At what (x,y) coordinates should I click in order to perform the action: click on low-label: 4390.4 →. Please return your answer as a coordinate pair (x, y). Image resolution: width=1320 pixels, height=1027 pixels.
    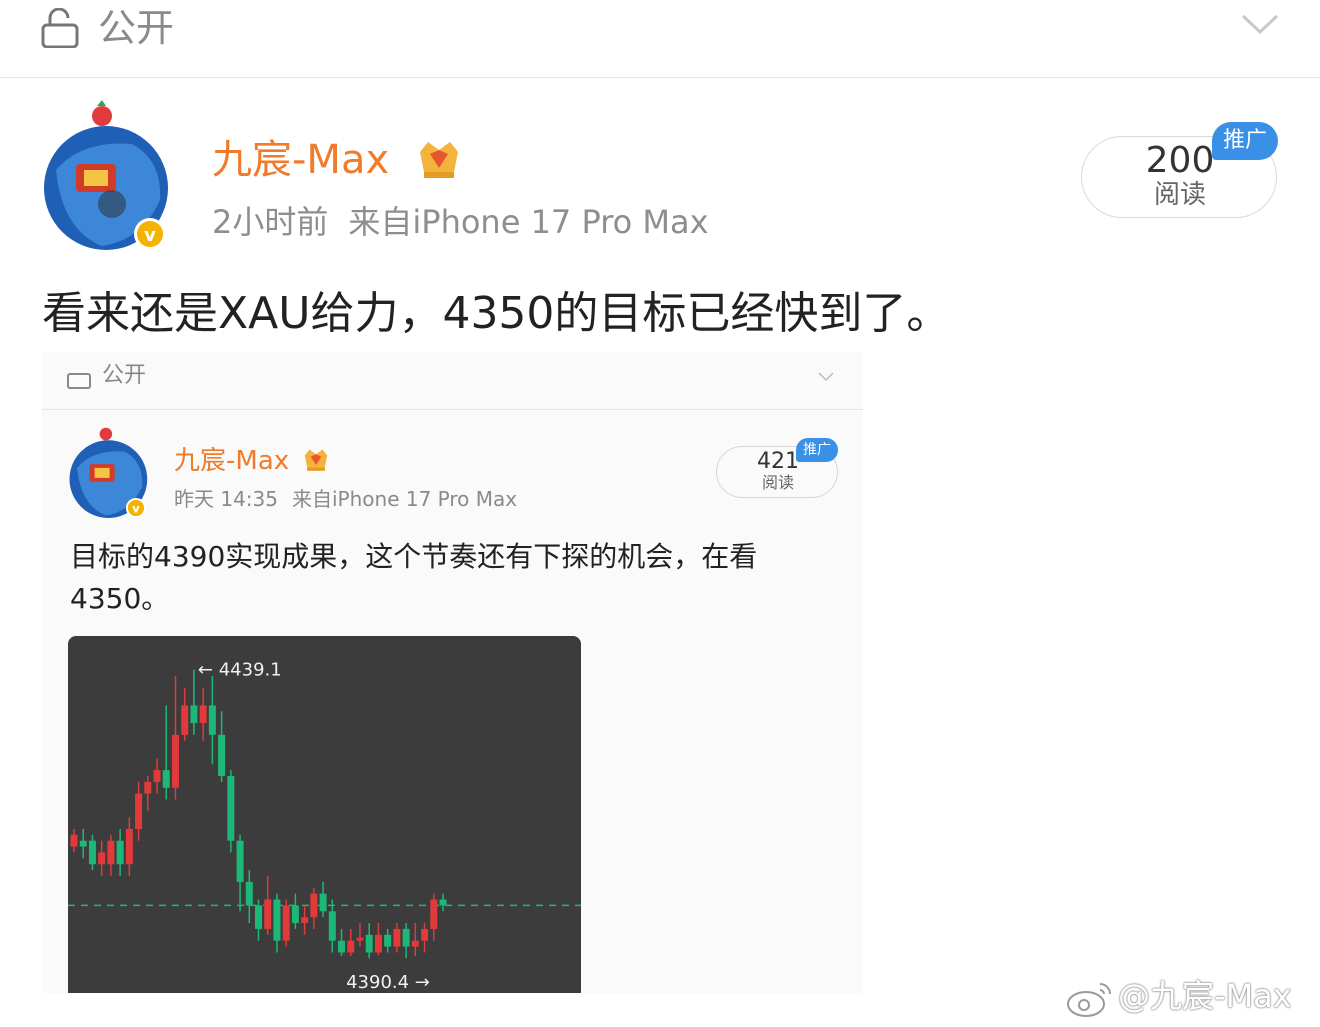
    Looking at the image, I should click on (388, 982).